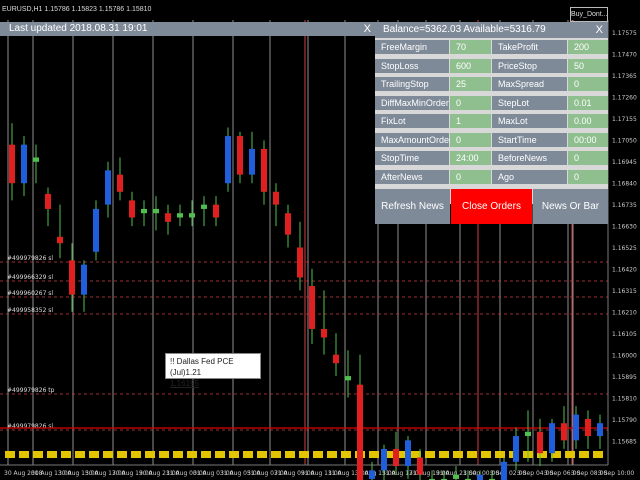 The image size is (640, 480). What do you see at coordinates (412, 206) in the screenshot?
I see `refresh-news-button: Refresh News` at bounding box center [412, 206].